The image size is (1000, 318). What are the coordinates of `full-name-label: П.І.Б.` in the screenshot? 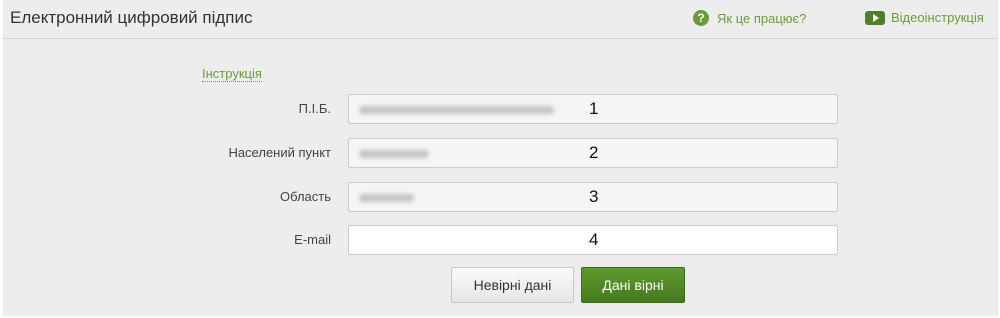 It's located at (314, 108).